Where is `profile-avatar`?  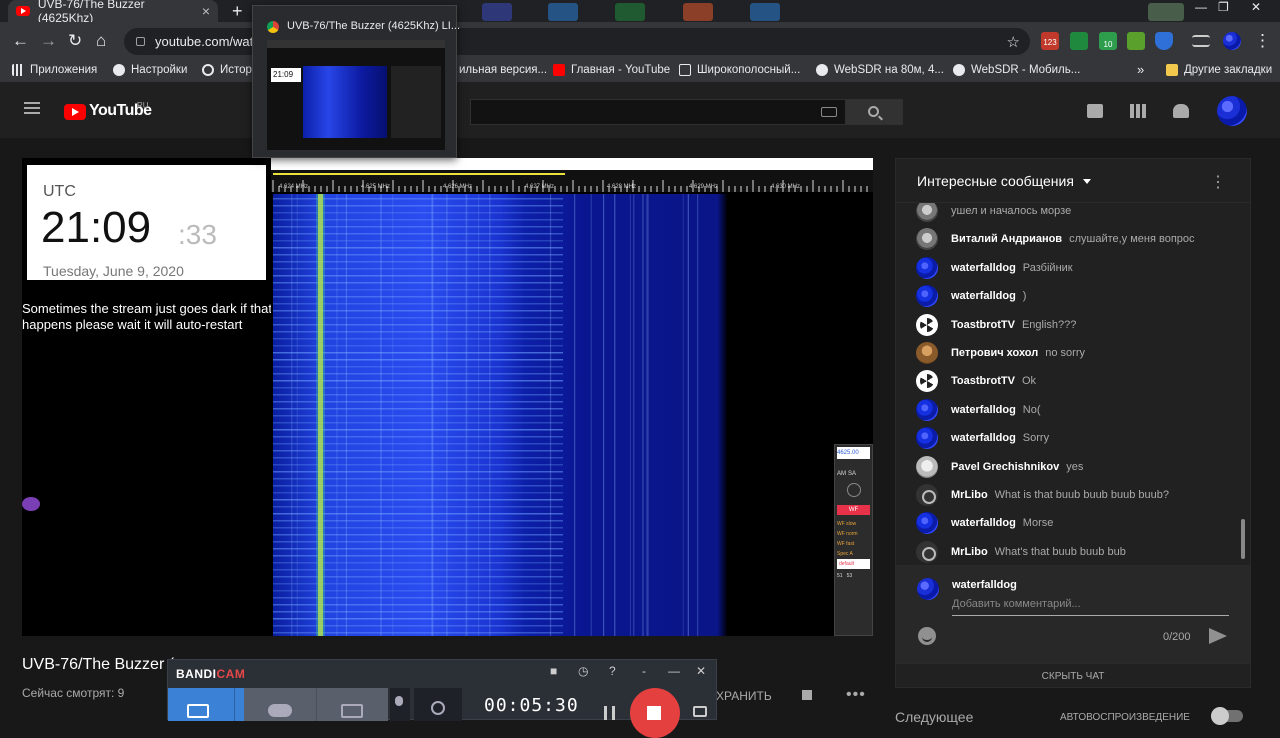
profile-avatar is located at coordinates (1232, 41).